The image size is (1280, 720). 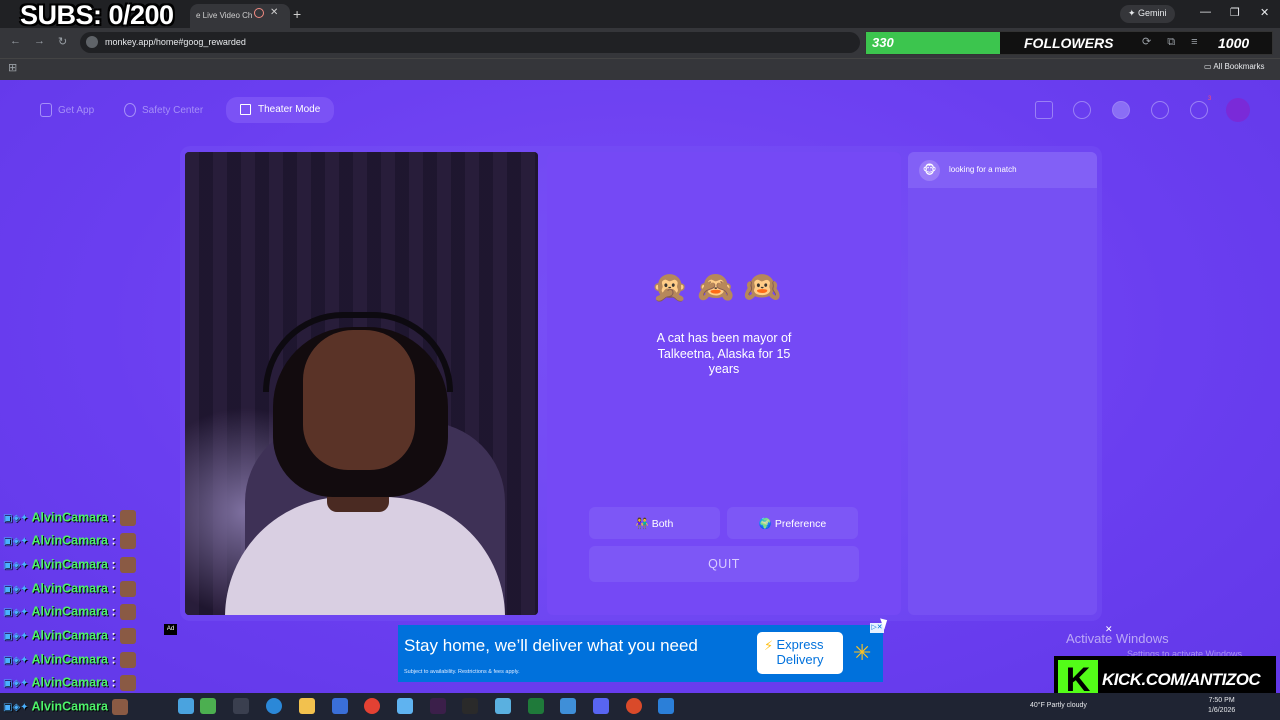 I want to click on get-app-label: Get App, so click(x=76, y=110).